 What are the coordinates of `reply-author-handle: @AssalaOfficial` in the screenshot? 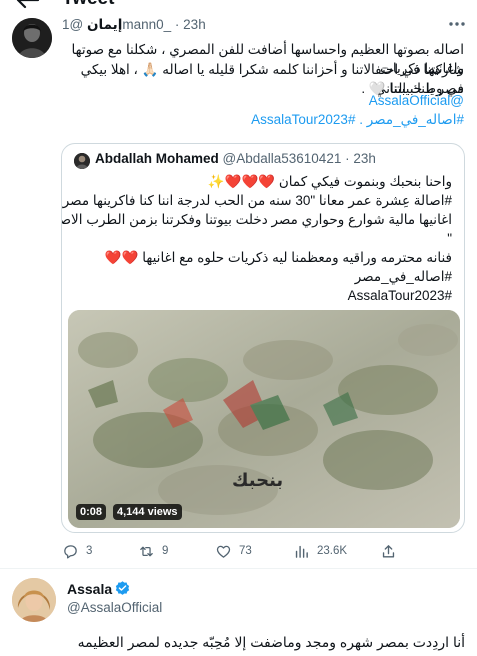 It's located at (114, 607).